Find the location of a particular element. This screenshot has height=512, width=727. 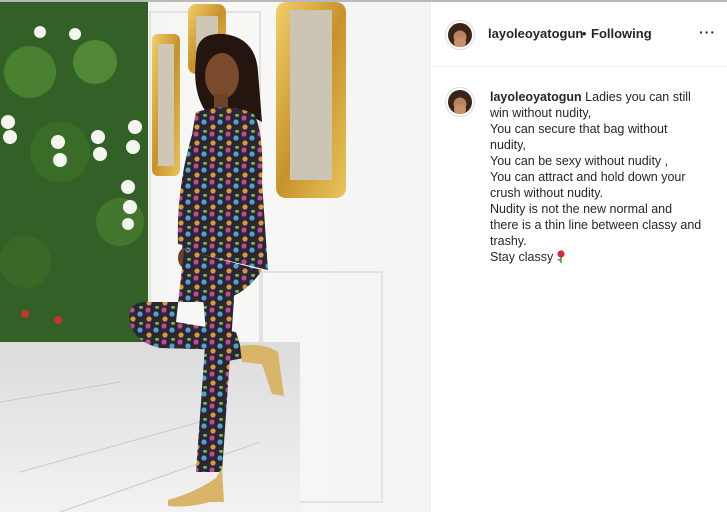

author-username: layoleoyatogun is located at coordinates (535, 33).